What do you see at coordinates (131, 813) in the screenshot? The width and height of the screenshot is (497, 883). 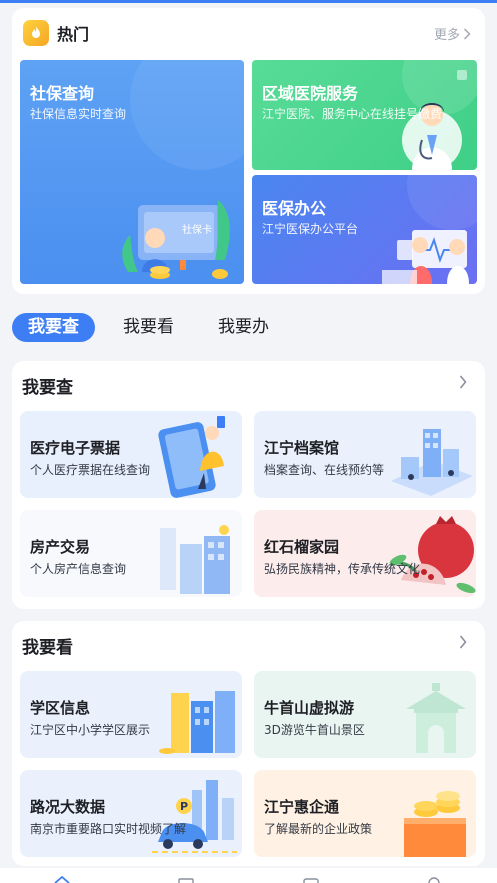 I see `service-traffic-big-data: P 路况大数据 南京市重要路口实时视频了解` at bounding box center [131, 813].